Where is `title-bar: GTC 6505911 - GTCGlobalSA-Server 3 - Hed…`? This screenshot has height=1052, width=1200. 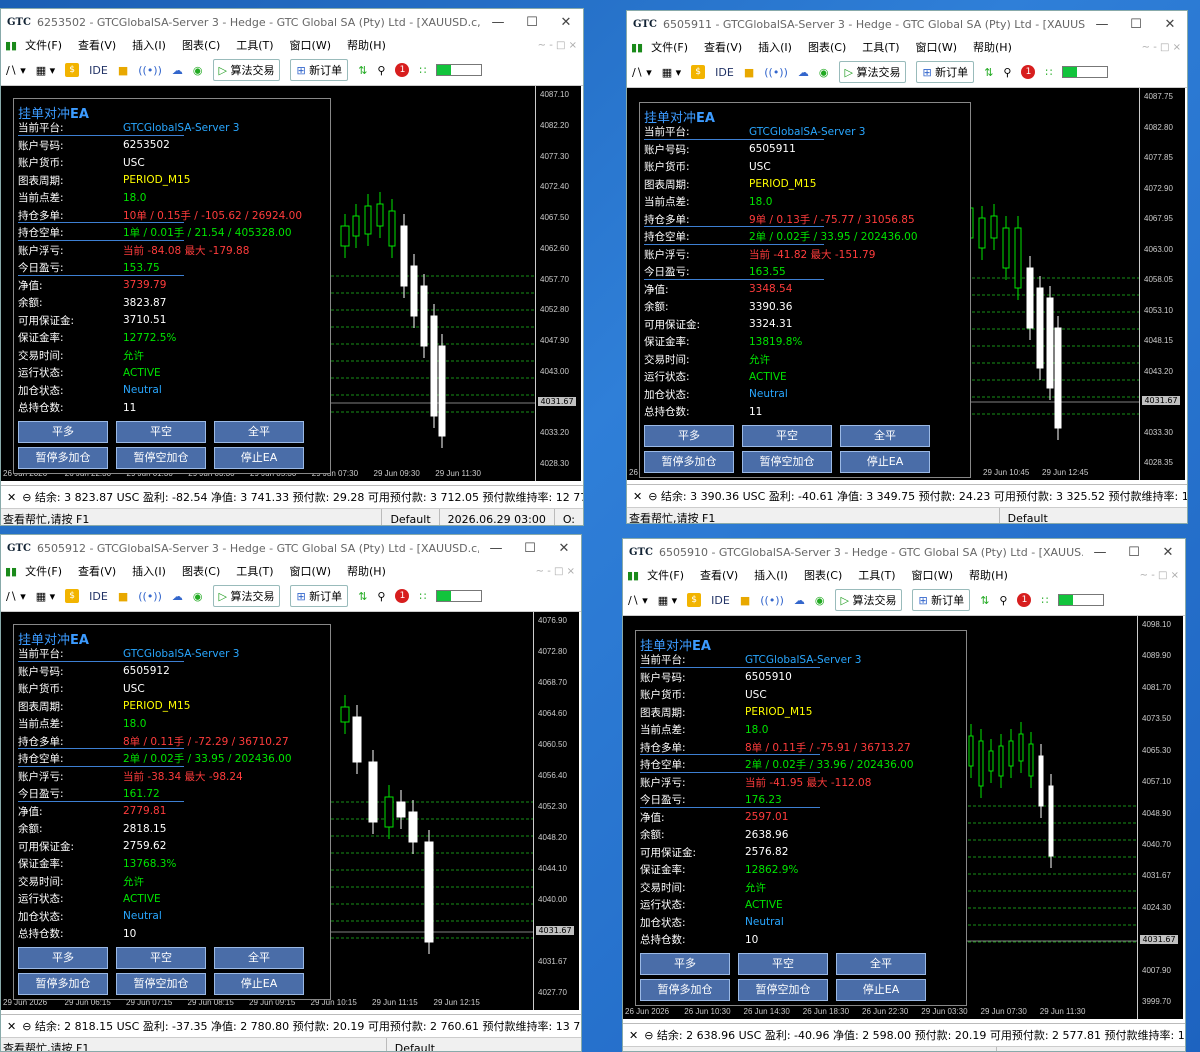
title-bar: GTC 6505911 - GTCGlobalSA-Server 3 - Hed… is located at coordinates (907, 24).